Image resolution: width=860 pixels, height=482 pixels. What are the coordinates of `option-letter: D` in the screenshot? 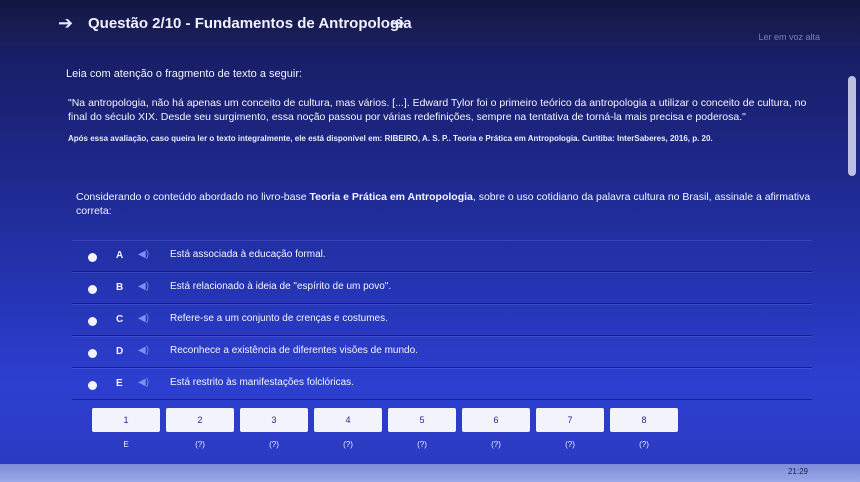 It's located at (120, 351).